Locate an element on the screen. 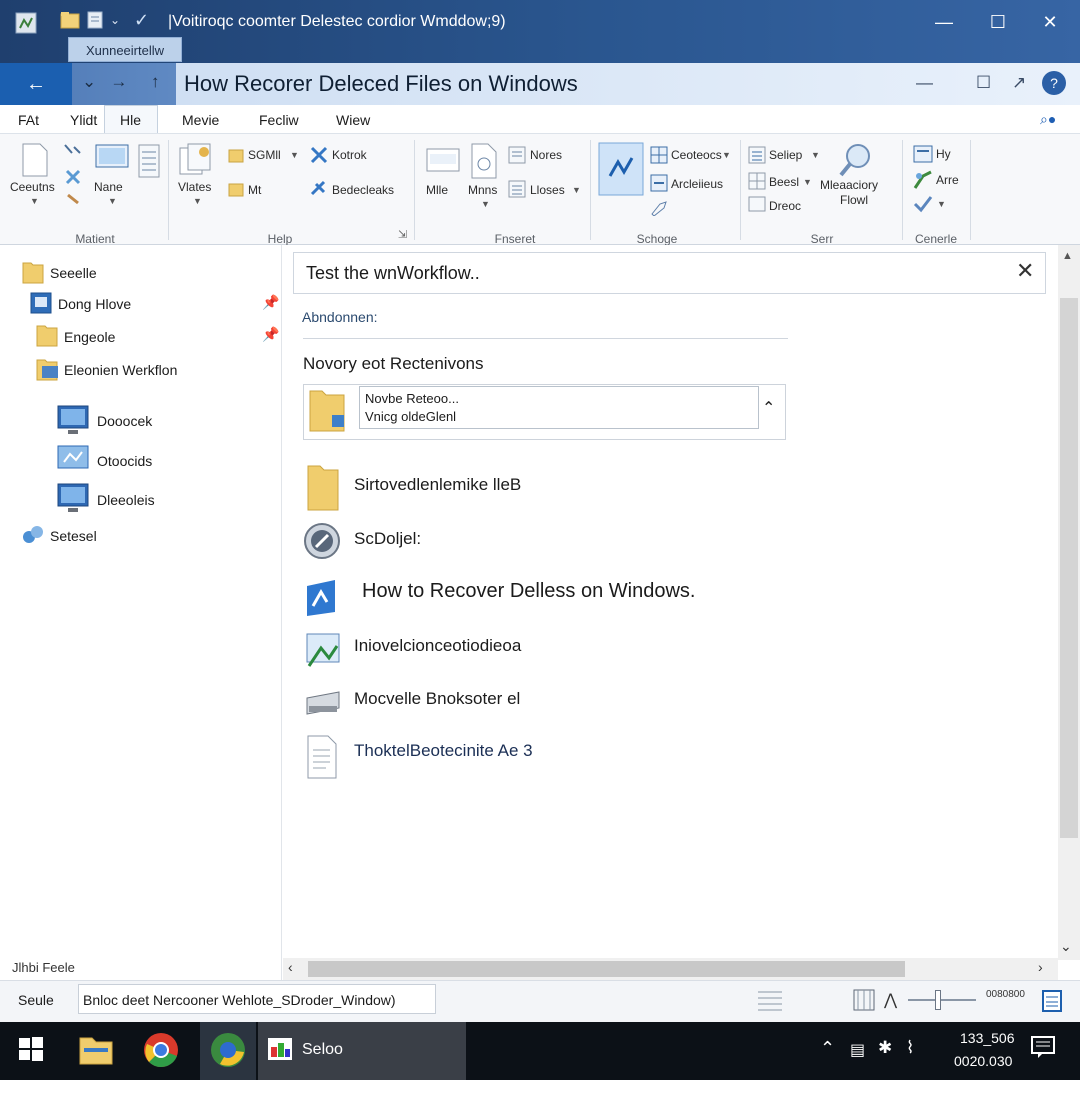 The image size is (1080, 1094). chevron-down-icon: ⌄ is located at coordinates (115, 20).